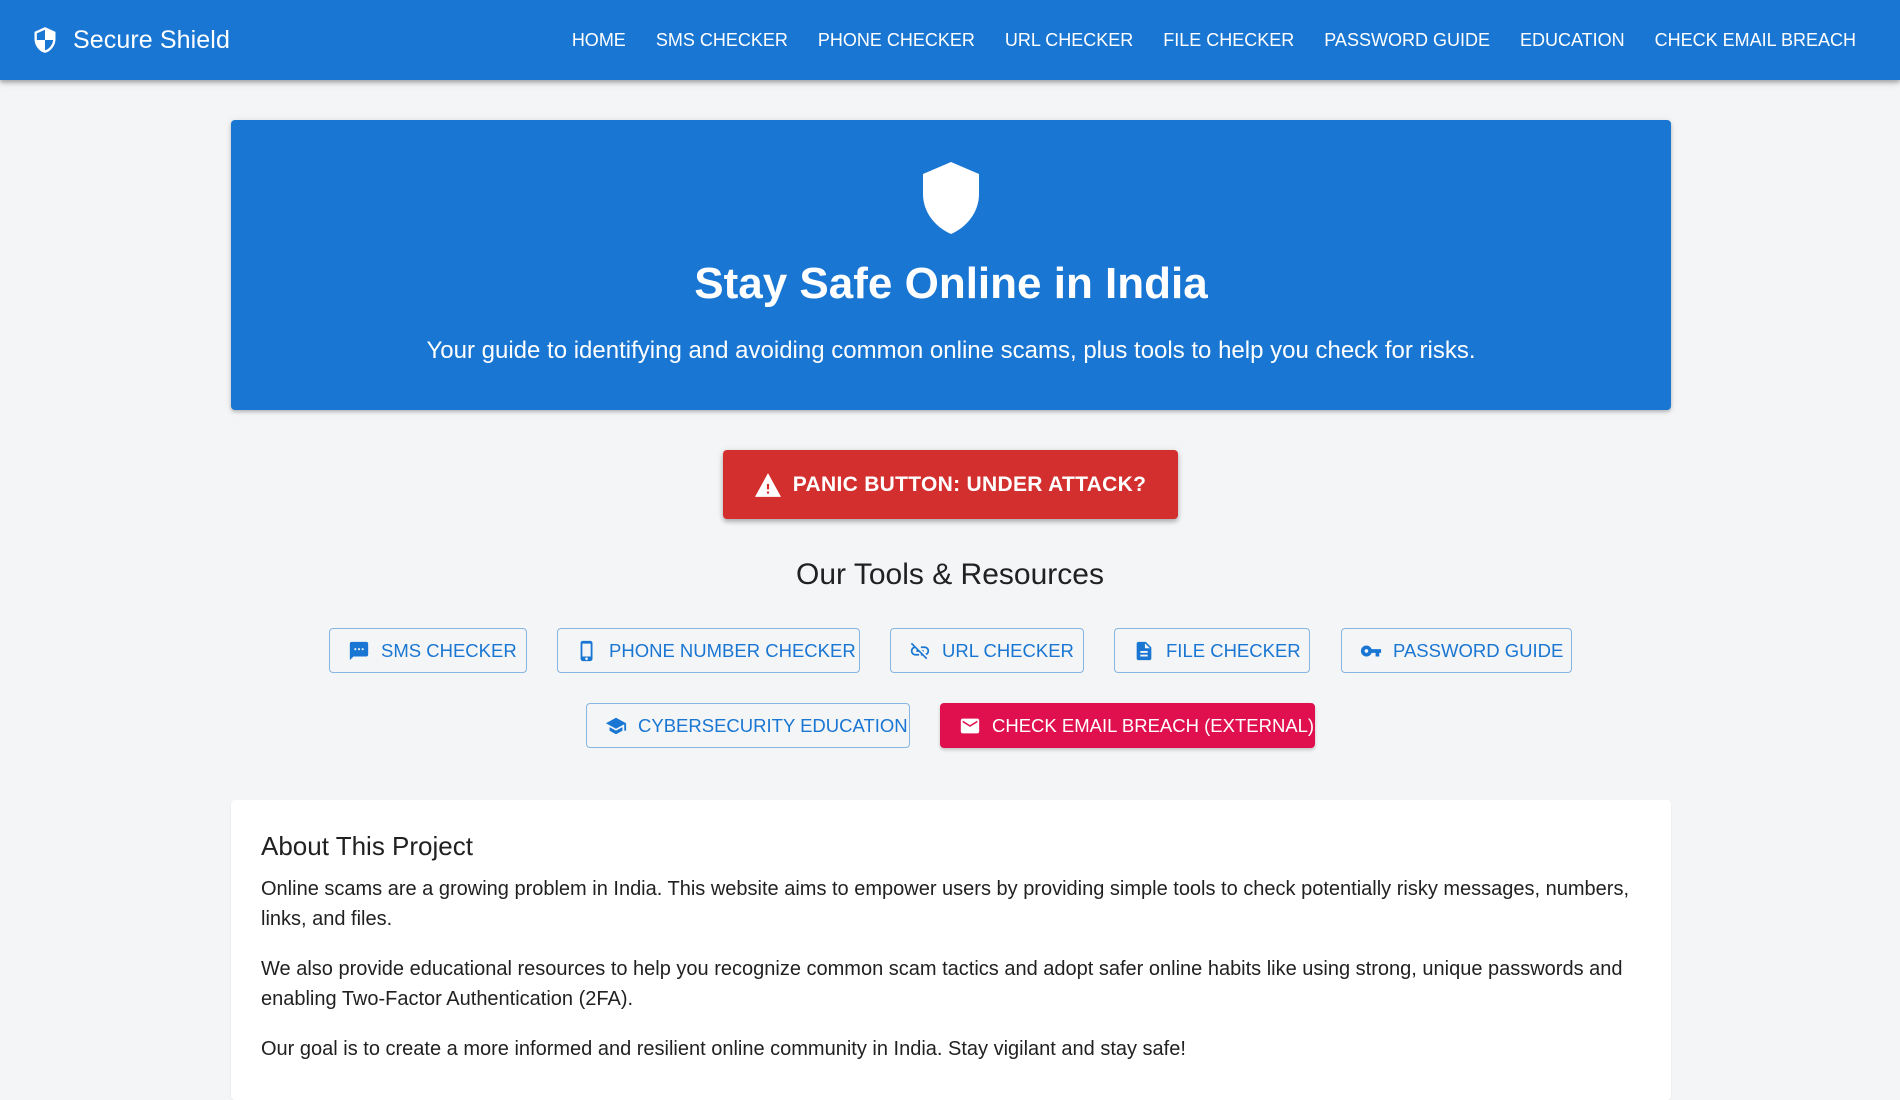 This screenshot has height=1100, width=1900. I want to click on nav-home: HOME, so click(599, 40).